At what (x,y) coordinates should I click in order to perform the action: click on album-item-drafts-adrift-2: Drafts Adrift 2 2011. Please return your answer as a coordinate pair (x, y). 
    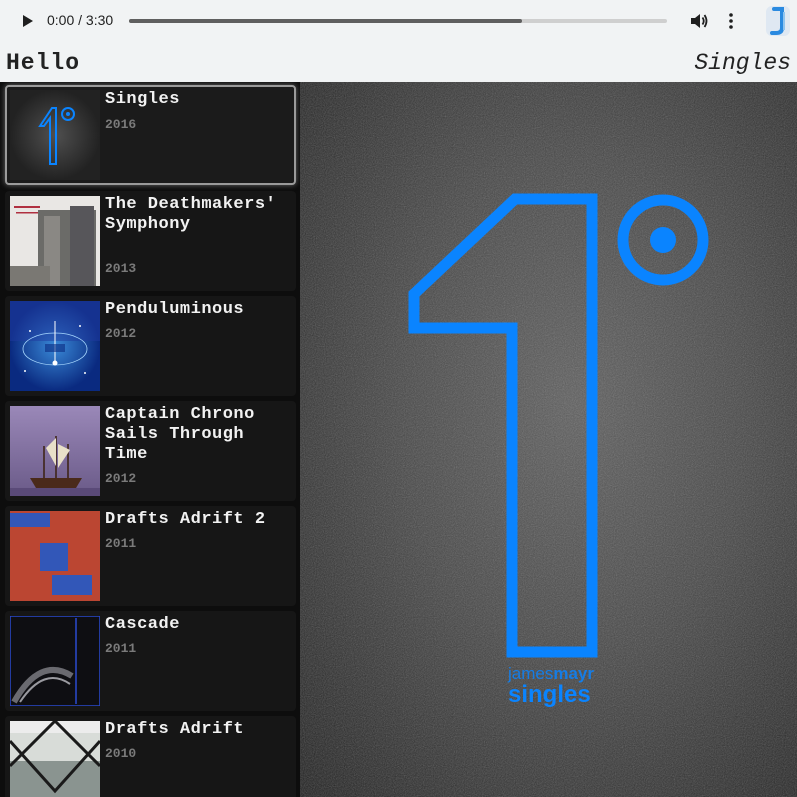
    Looking at the image, I should click on (150, 556).